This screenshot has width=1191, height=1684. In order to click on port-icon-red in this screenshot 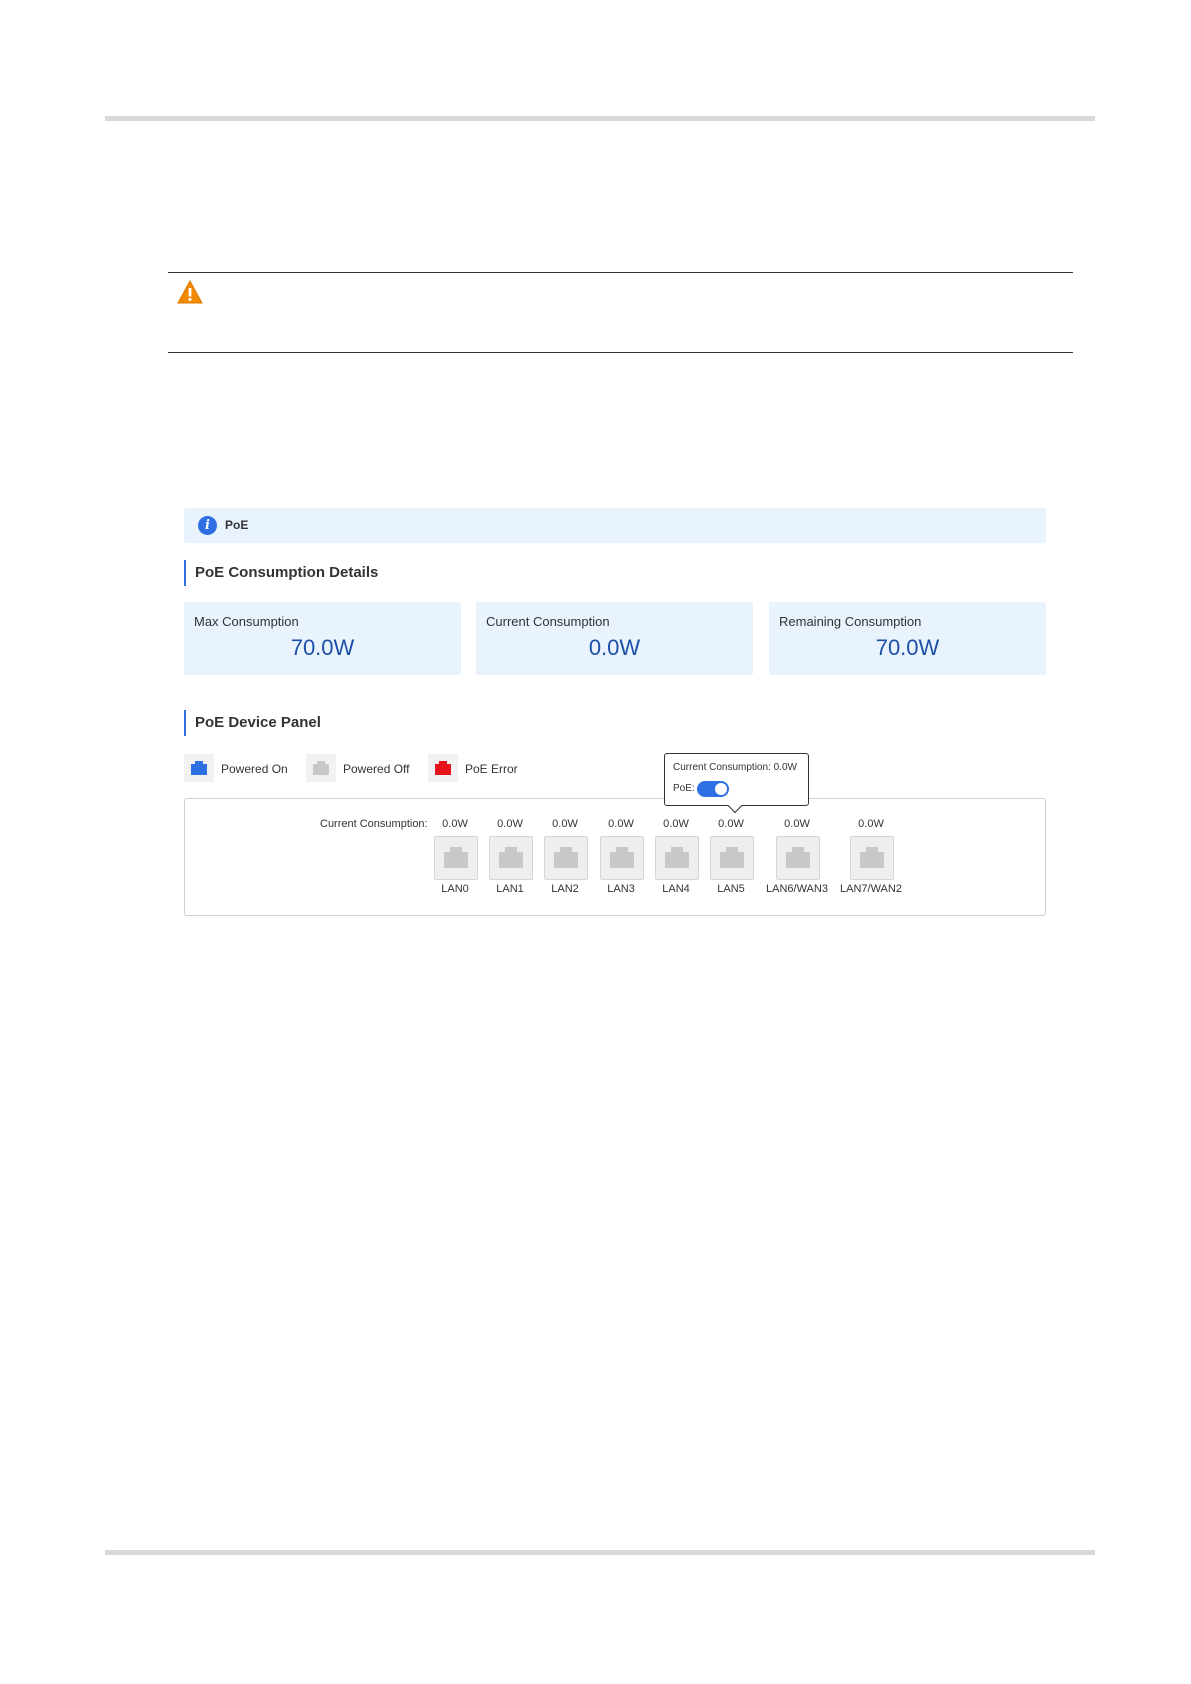, I will do `click(443, 768)`.